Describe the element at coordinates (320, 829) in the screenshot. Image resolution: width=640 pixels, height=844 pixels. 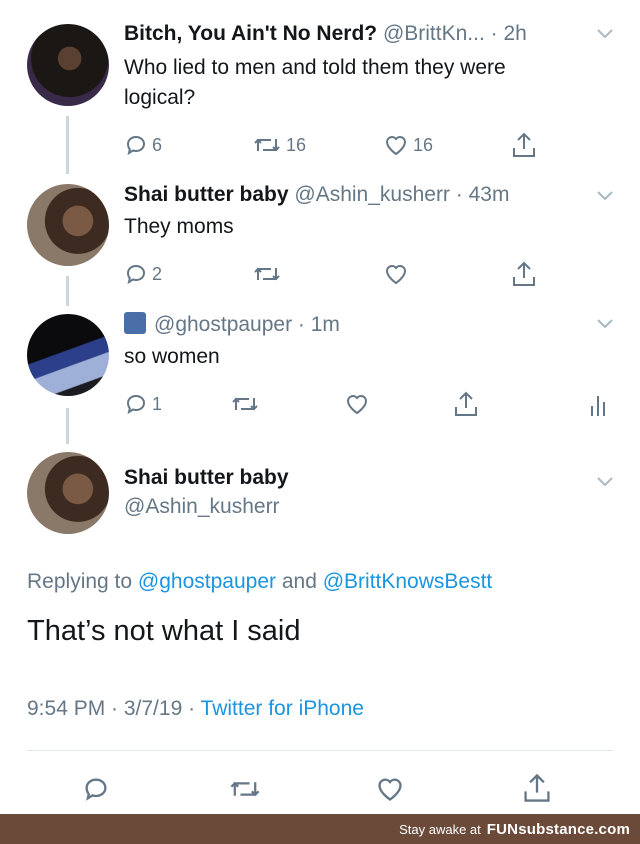
I see `watermark-footer: Stay awake at FUNsubstance.com` at that location.